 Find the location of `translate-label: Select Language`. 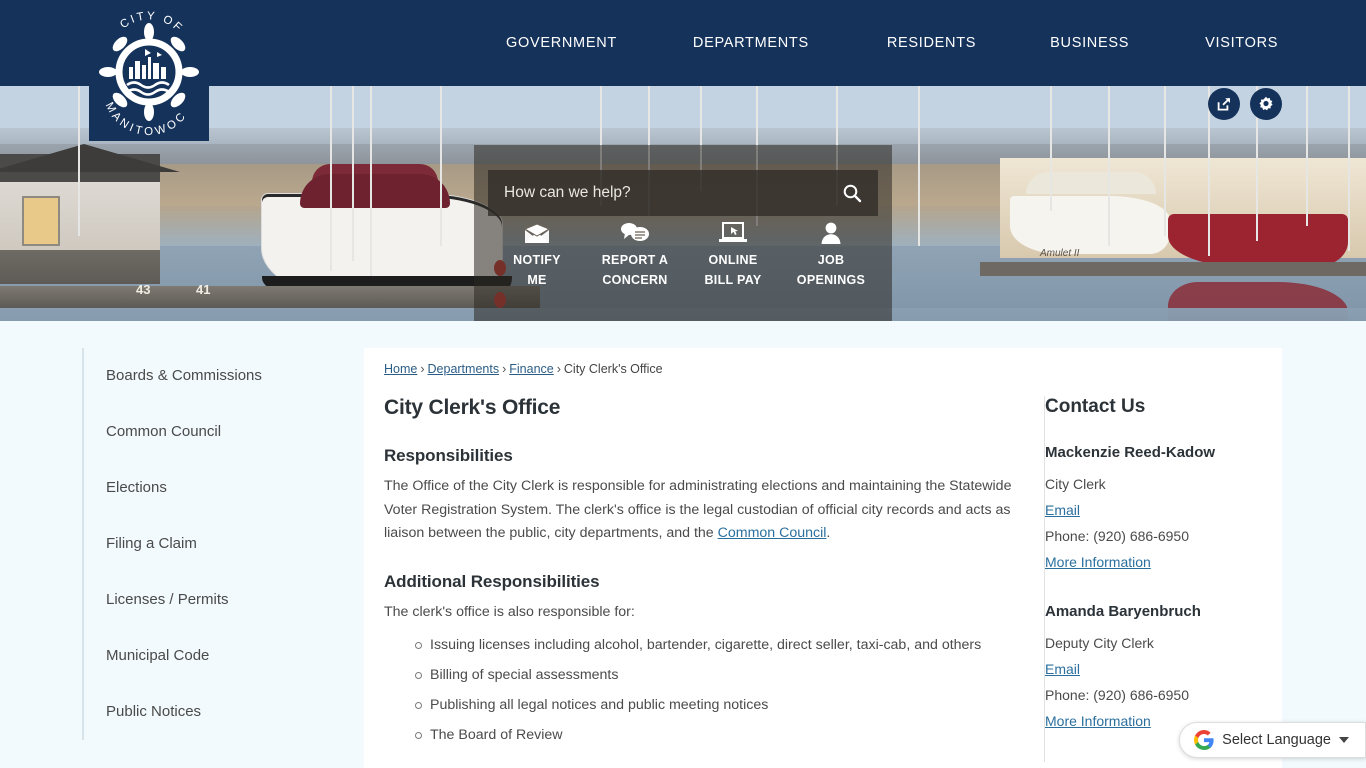

translate-label: Select Language is located at coordinates (1276, 740).